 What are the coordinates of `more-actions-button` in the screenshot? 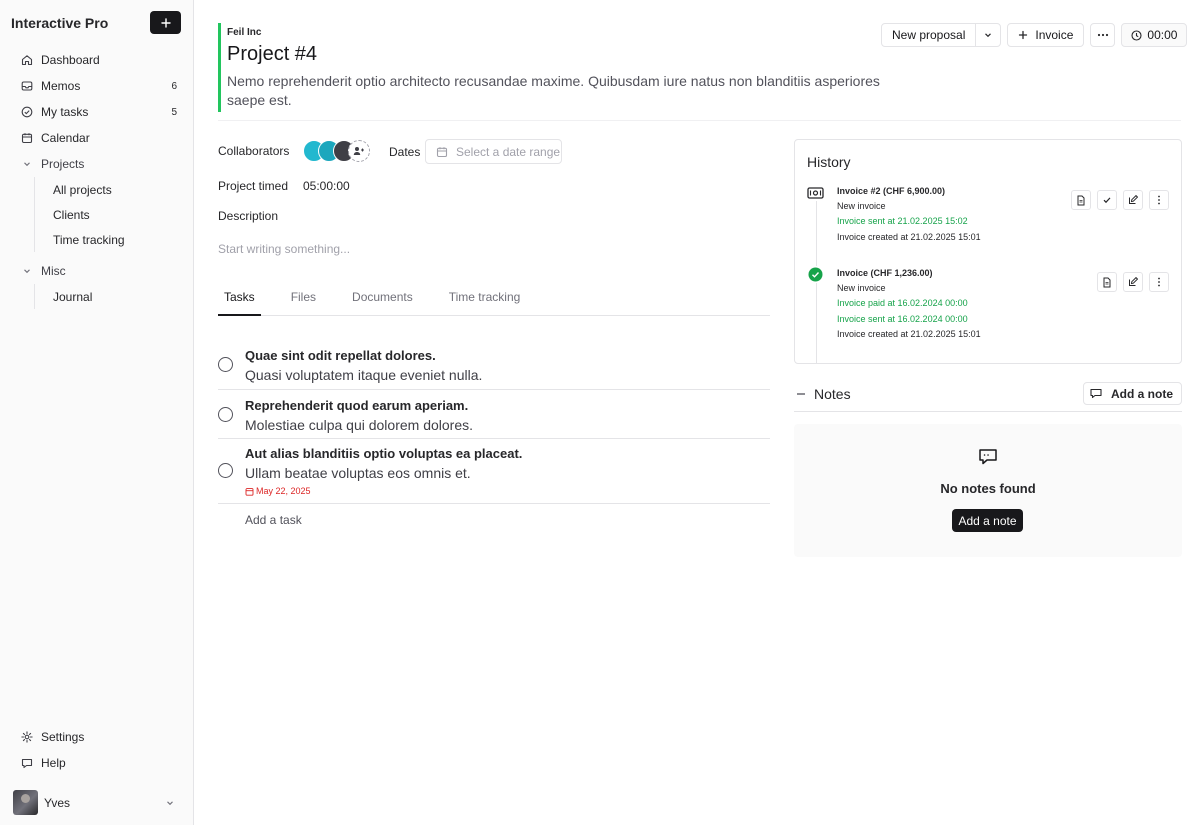 It's located at (1103, 35).